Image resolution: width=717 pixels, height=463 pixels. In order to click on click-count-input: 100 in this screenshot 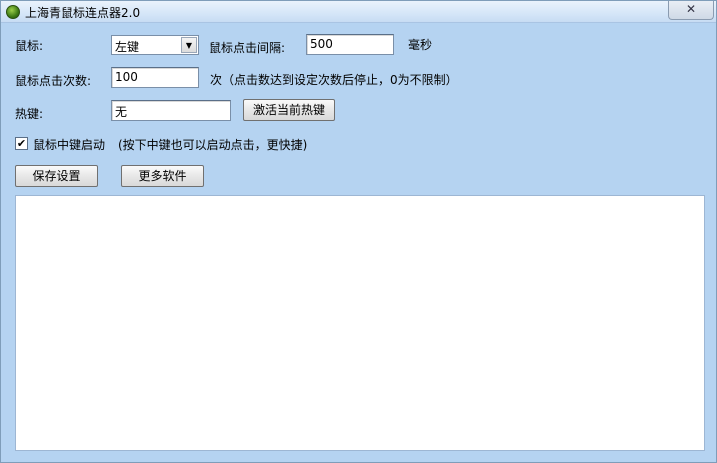, I will do `click(155, 77)`.